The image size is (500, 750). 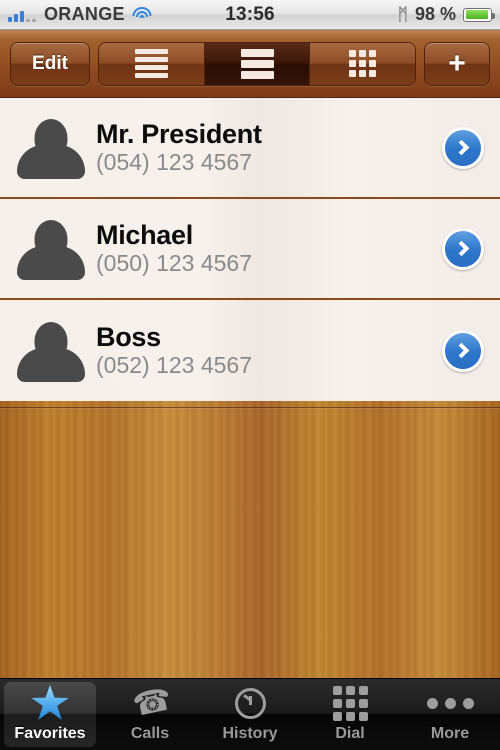 I want to click on segment-list-compact-view, so click(x=152, y=63).